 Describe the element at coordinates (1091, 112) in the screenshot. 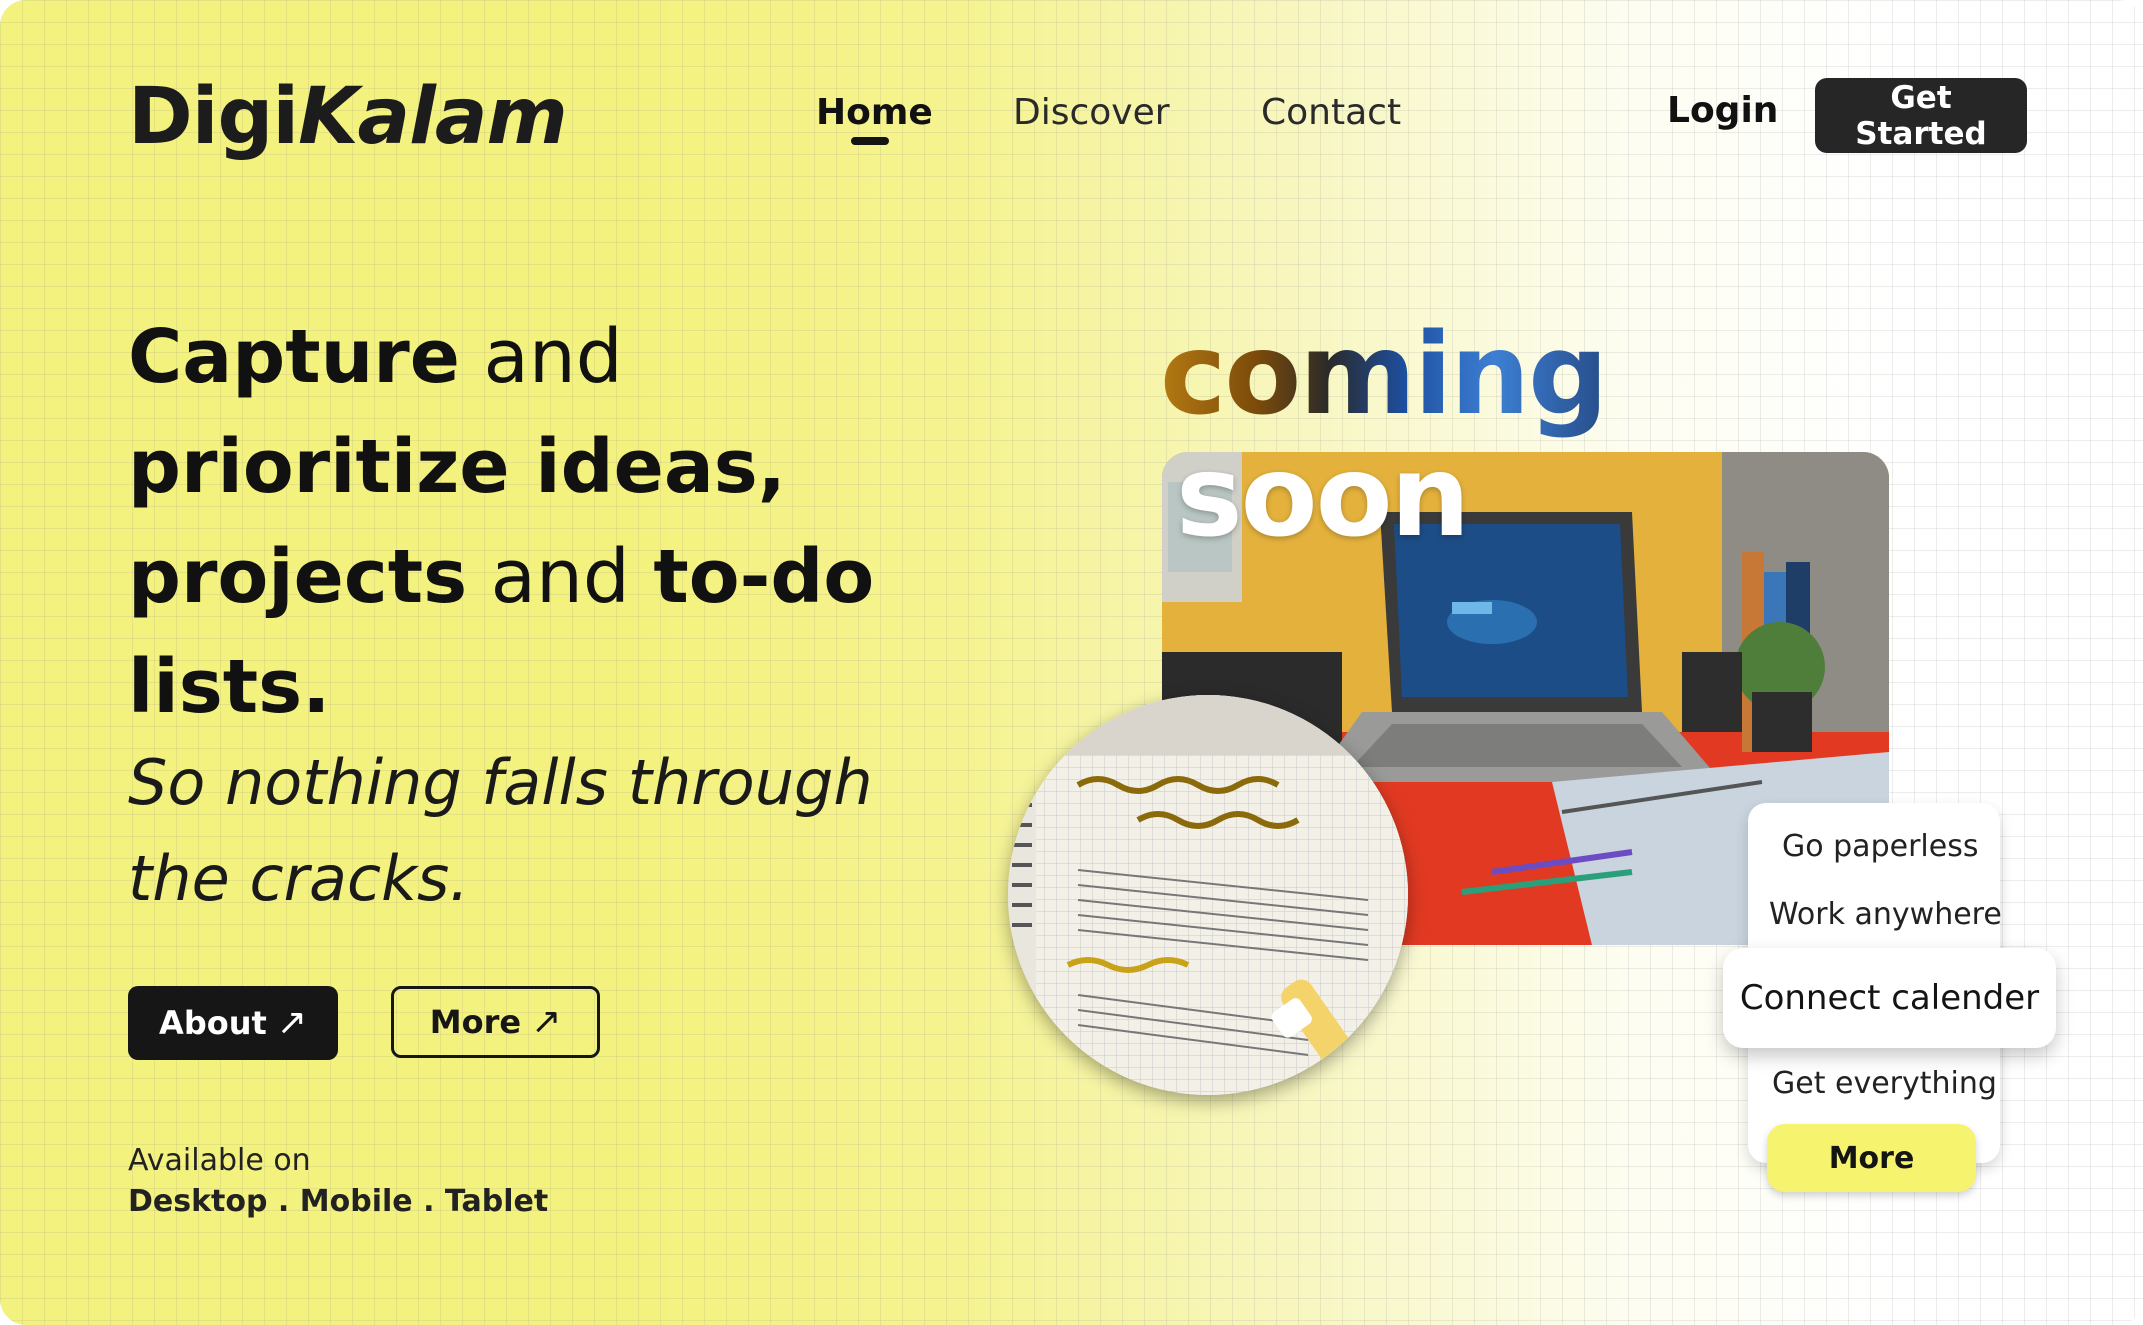

I see `nav-discover-link: Discover` at that location.